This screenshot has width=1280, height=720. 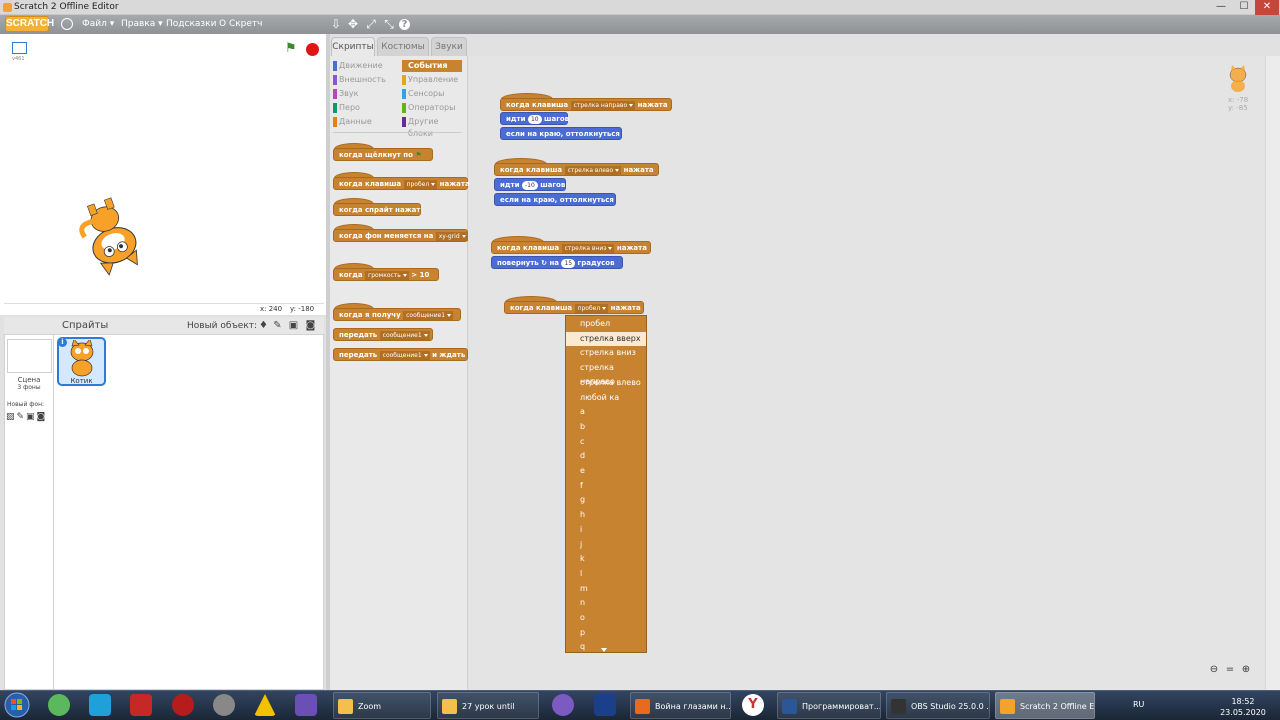 I want to click on menu-about: О Скретч, so click(x=240, y=24).